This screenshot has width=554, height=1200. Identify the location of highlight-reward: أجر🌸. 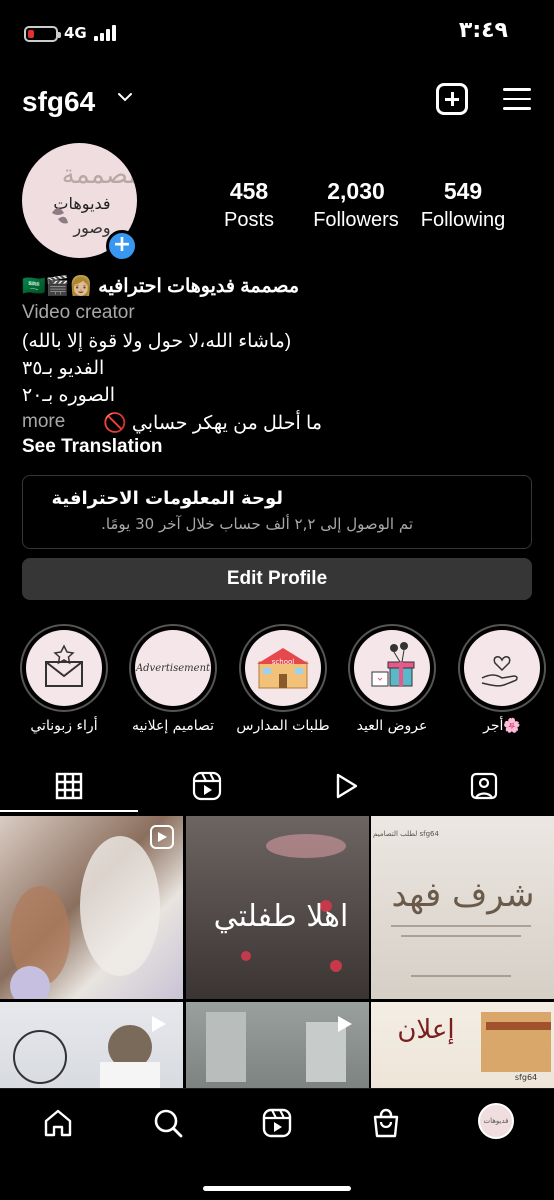
(502, 679).